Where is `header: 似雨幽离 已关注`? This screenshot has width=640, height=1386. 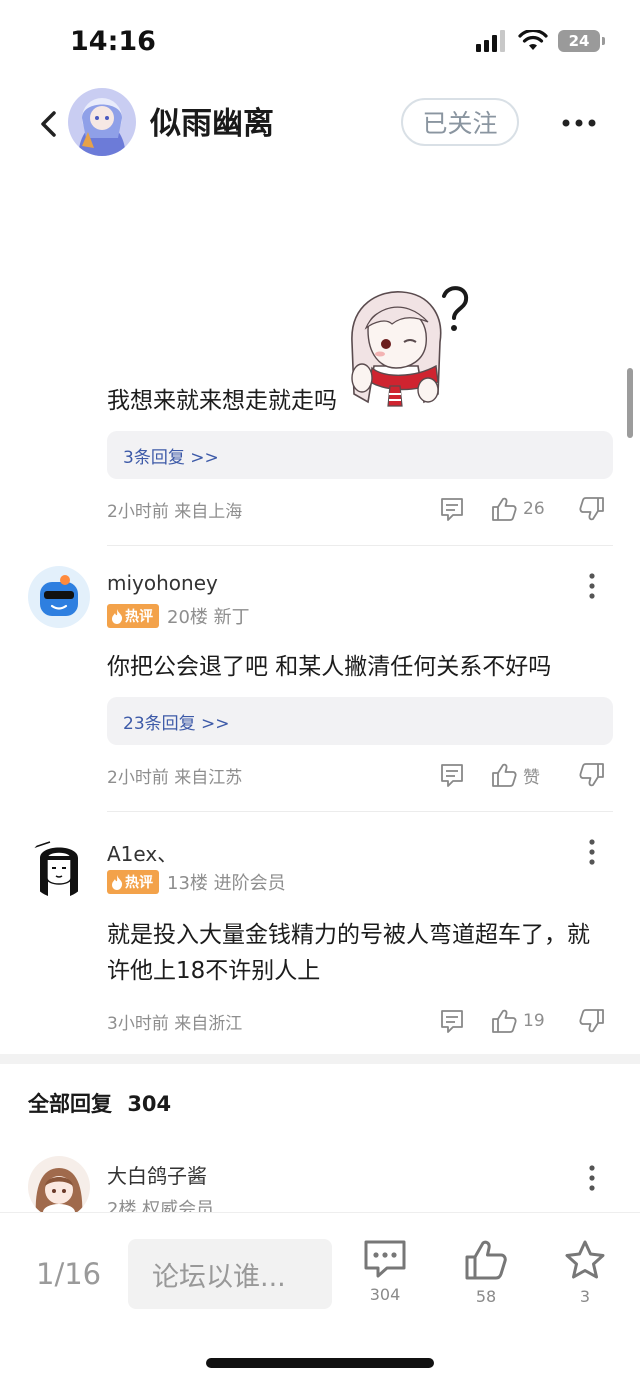
header: 似雨幽离 已关注 is located at coordinates (320, 123).